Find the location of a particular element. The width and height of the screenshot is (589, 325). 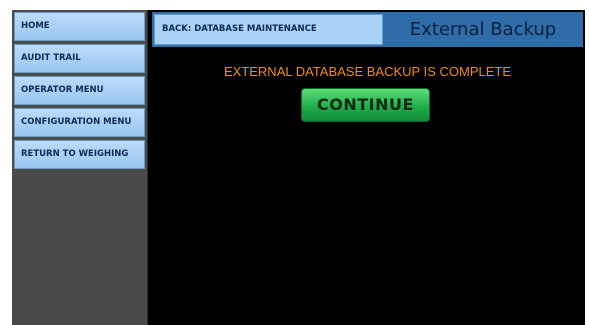

sidebar-item-configuration-menu: CONFIGURATION MENU is located at coordinates (79, 122).